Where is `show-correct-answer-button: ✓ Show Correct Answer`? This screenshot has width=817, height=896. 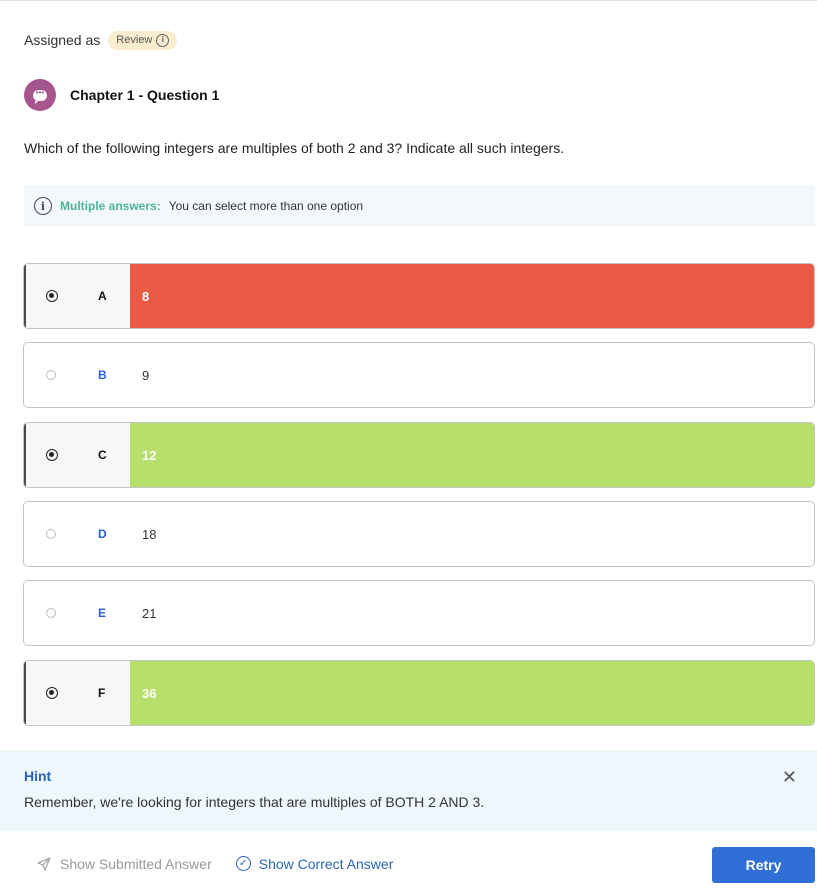 show-correct-answer-button: ✓ Show Correct Answer is located at coordinates (314, 863).